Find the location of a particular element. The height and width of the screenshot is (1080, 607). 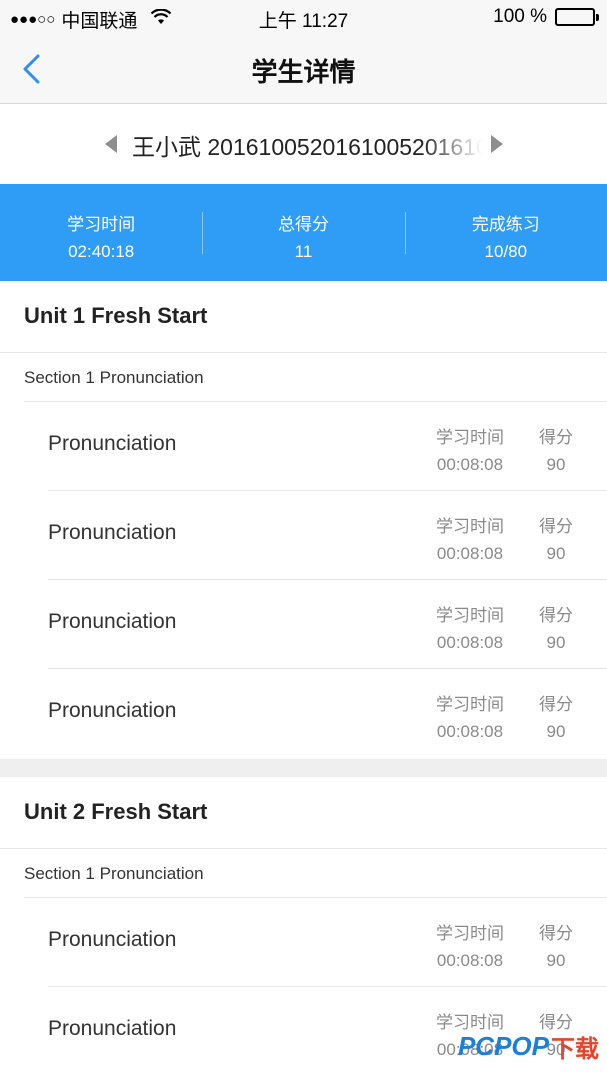

battery-percent: 100 % is located at coordinates (520, 16).